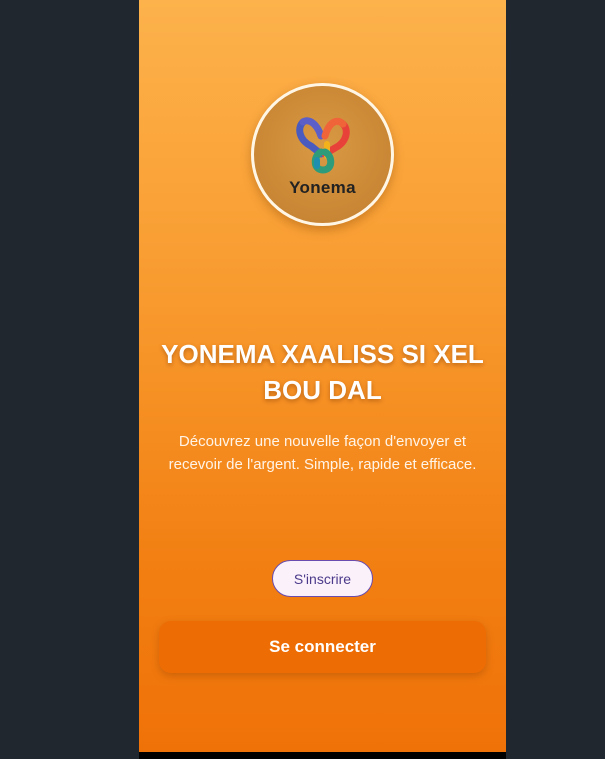  What do you see at coordinates (322, 647) in the screenshot?
I see `login-button: Se connecter` at bounding box center [322, 647].